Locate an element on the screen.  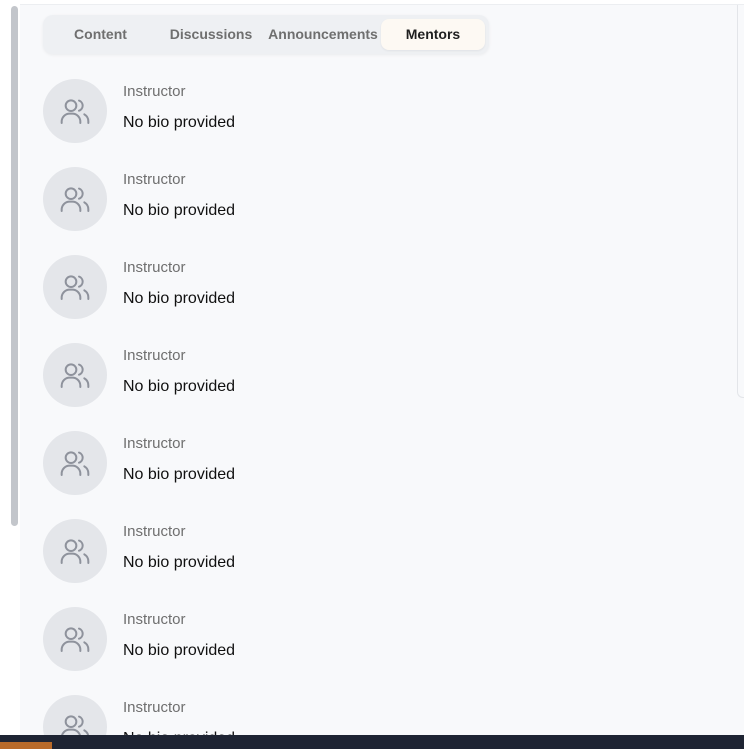
taskbar is located at coordinates (372, 742).